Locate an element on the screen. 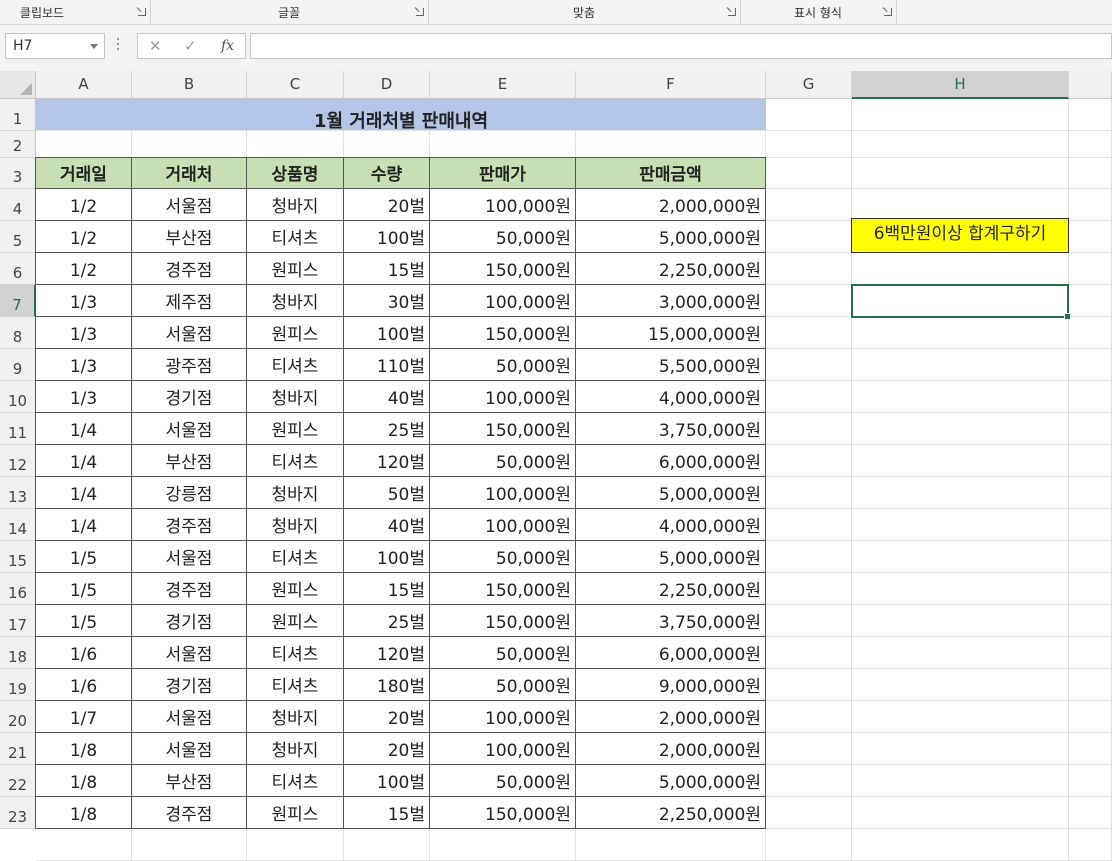  table-header-cell: 판매가 is located at coordinates (503, 173).